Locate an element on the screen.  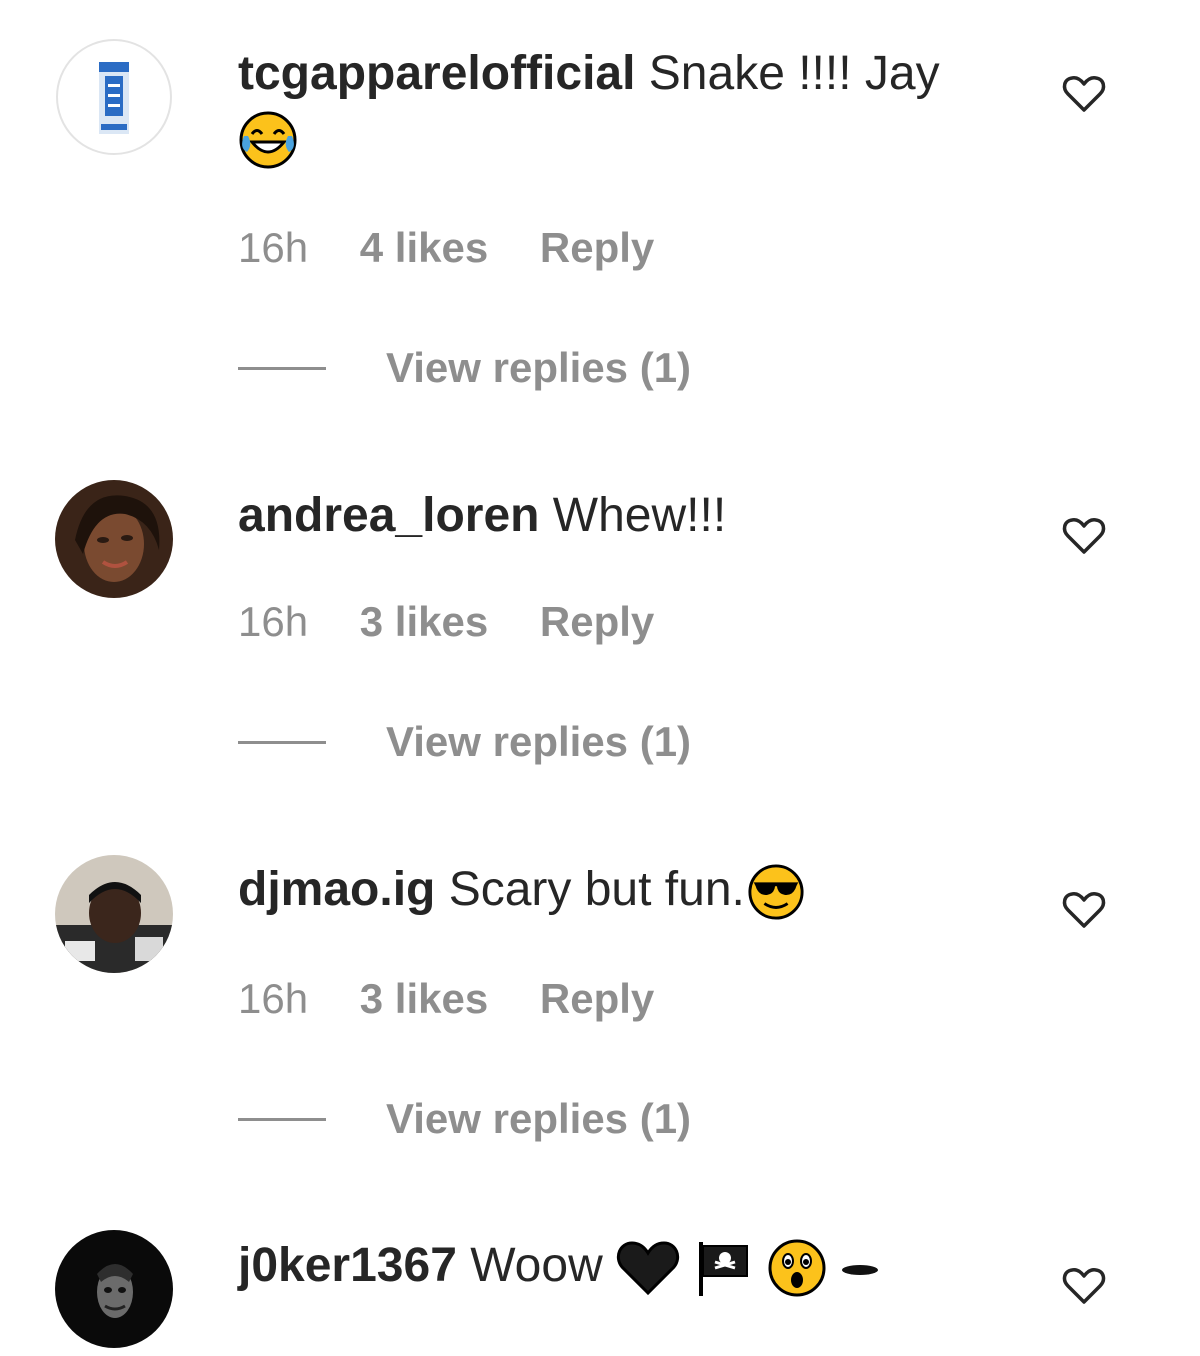
pirate-flag-emoji is located at coordinates (723, 1268).